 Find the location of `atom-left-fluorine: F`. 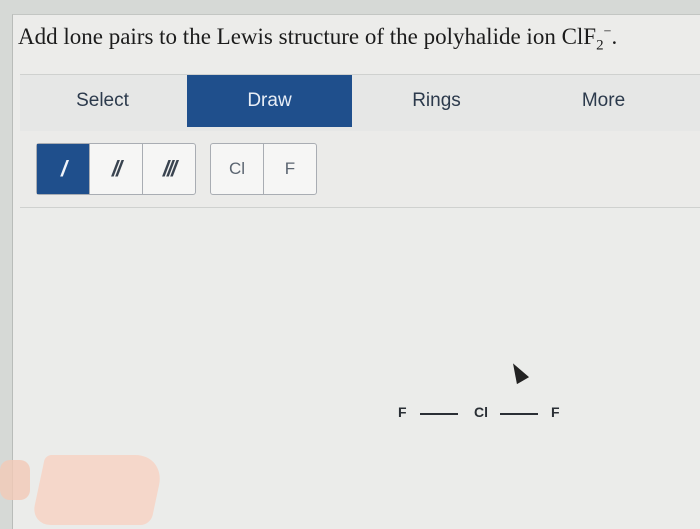

atom-left-fluorine: F is located at coordinates (402, 412).